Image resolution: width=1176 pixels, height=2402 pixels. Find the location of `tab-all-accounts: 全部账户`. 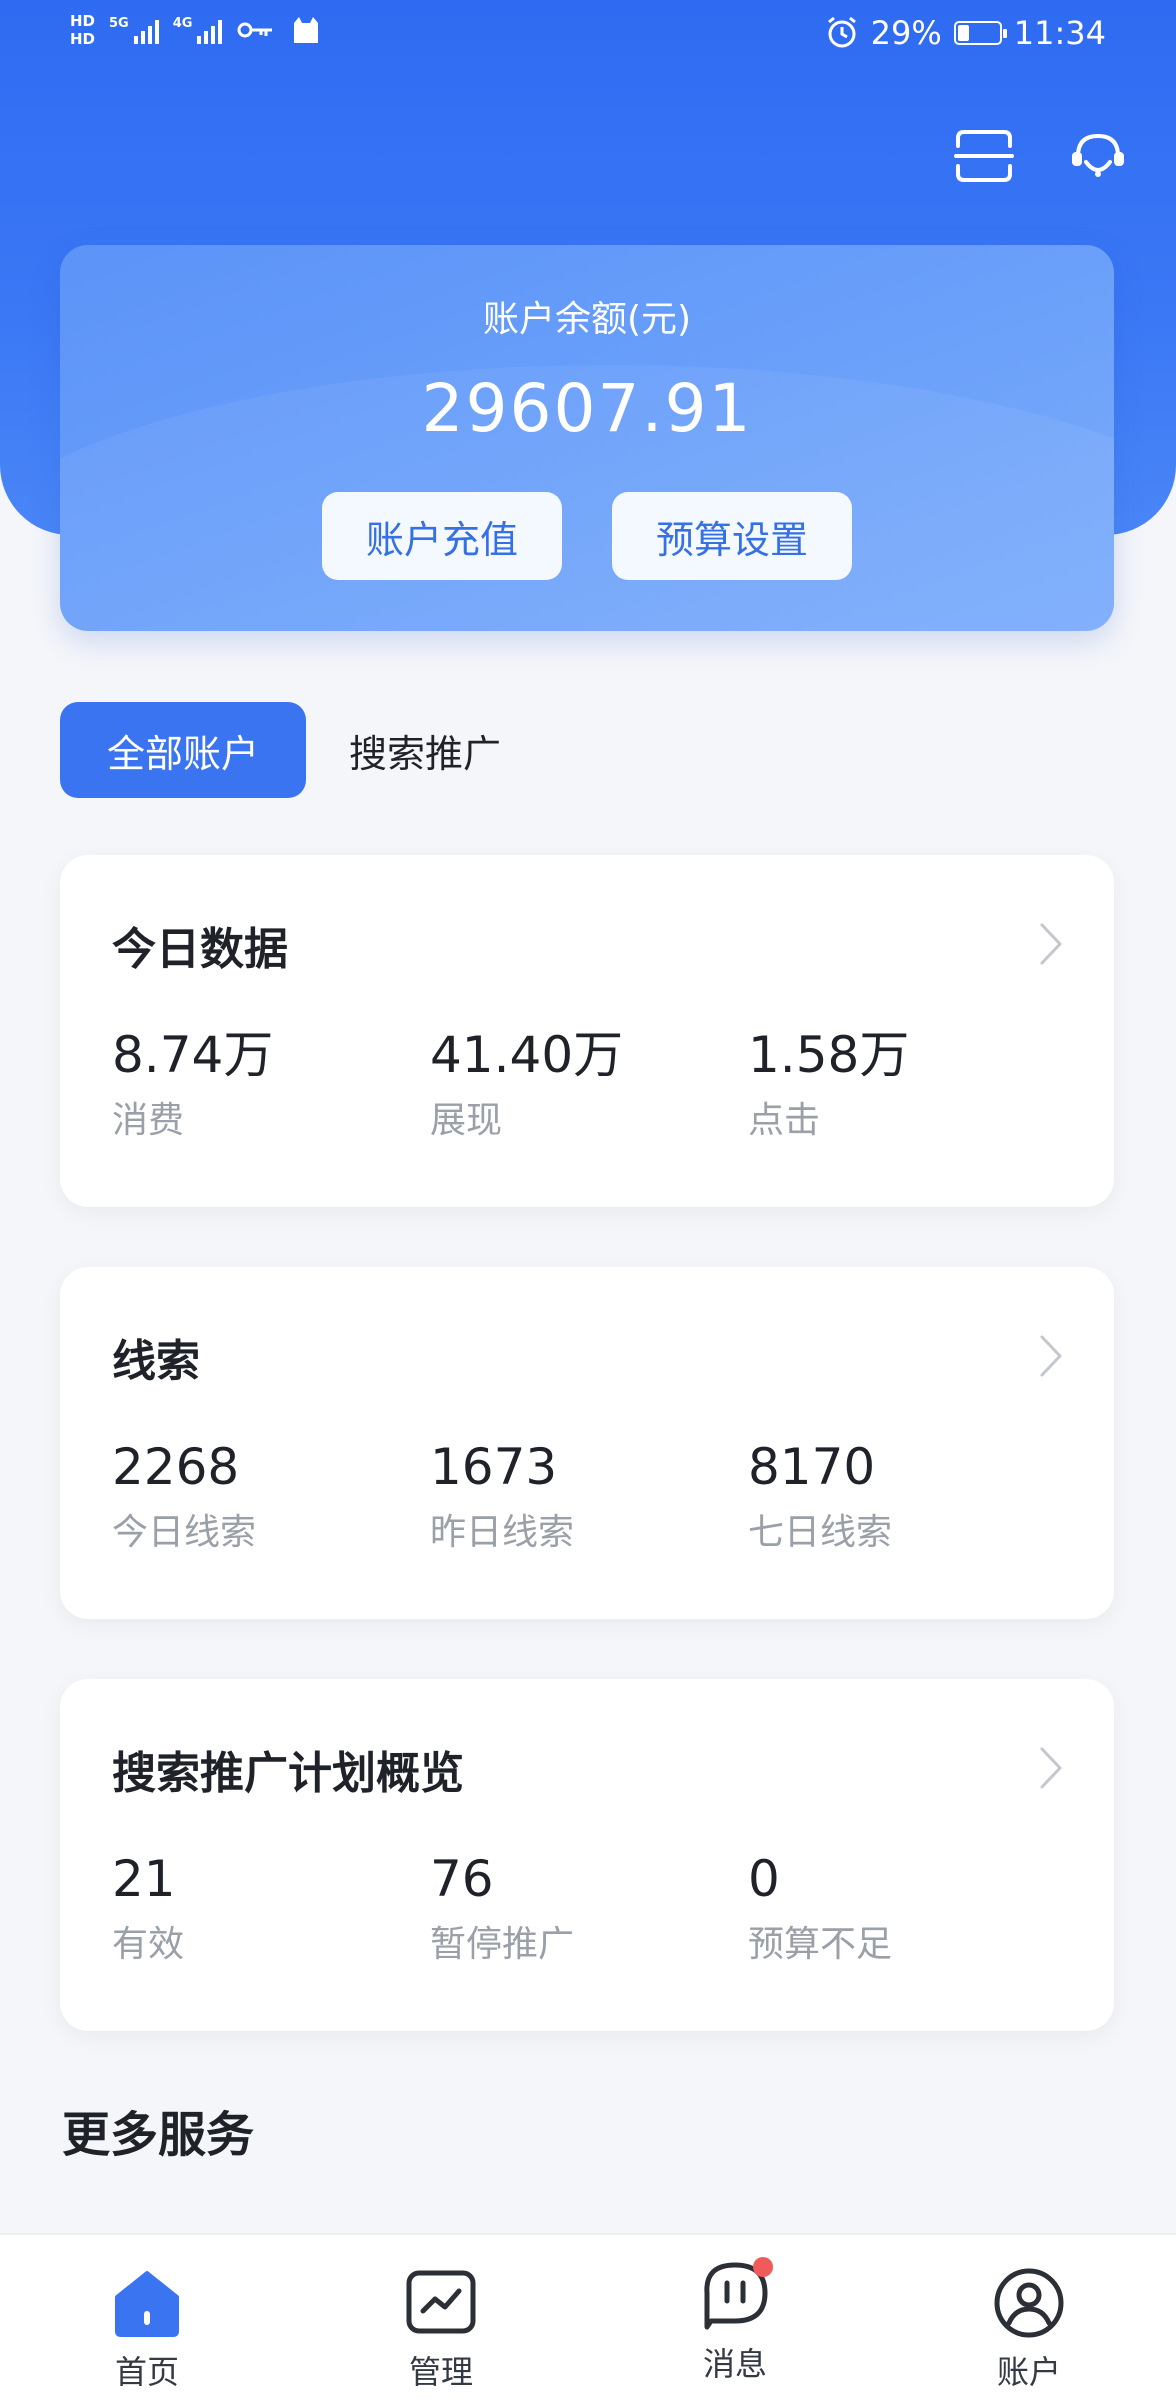

tab-all-accounts: 全部账户 is located at coordinates (183, 750).